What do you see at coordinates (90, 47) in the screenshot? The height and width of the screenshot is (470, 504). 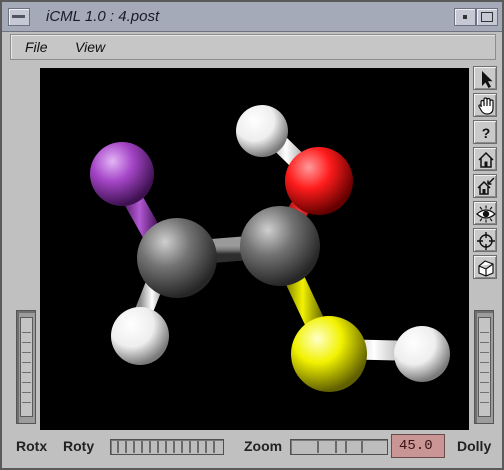 I see `menu-view: View` at bounding box center [90, 47].